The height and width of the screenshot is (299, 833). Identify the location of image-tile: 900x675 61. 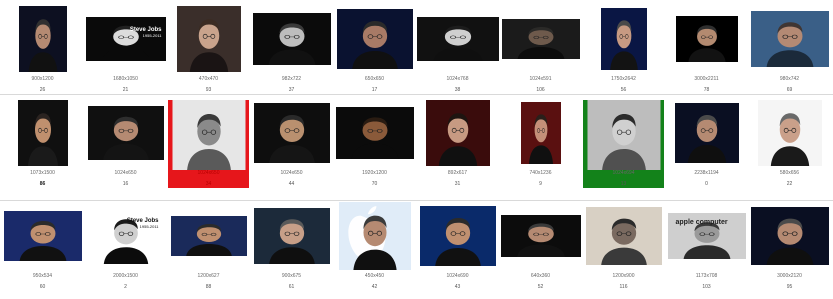
(291, 251).